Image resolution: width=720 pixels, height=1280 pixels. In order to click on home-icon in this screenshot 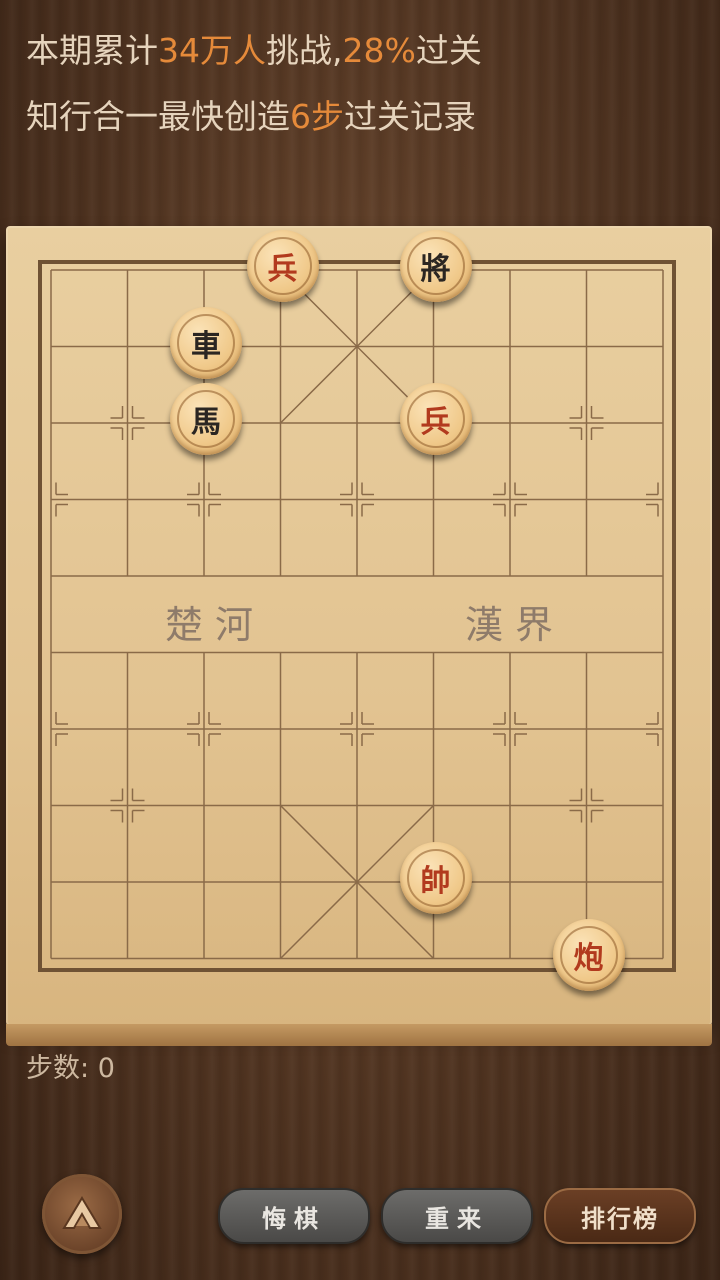, I will do `click(82, 1212)`.